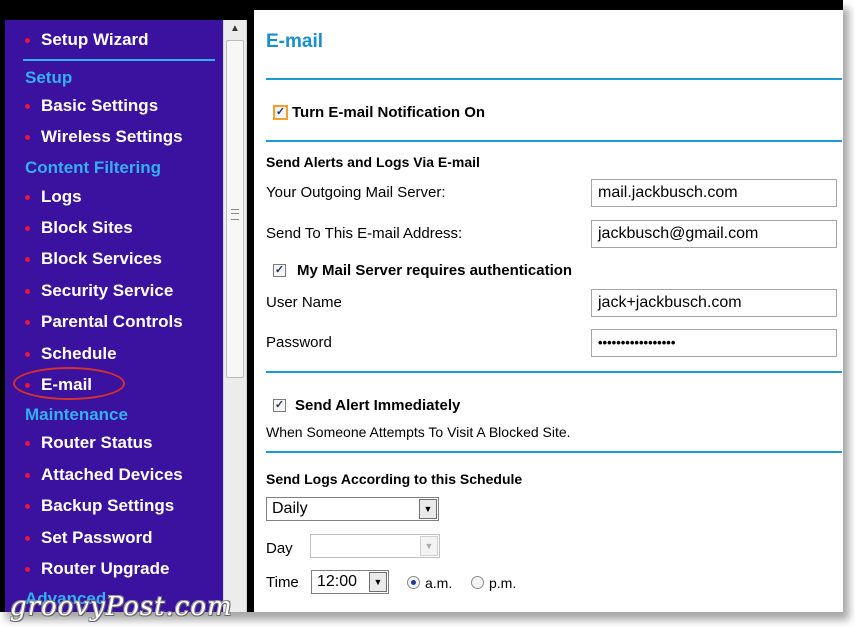  What do you see at coordinates (108, 505) in the screenshot?
I see `sidebar-item-label: Backup Settings` at bounding box center [108, 505].